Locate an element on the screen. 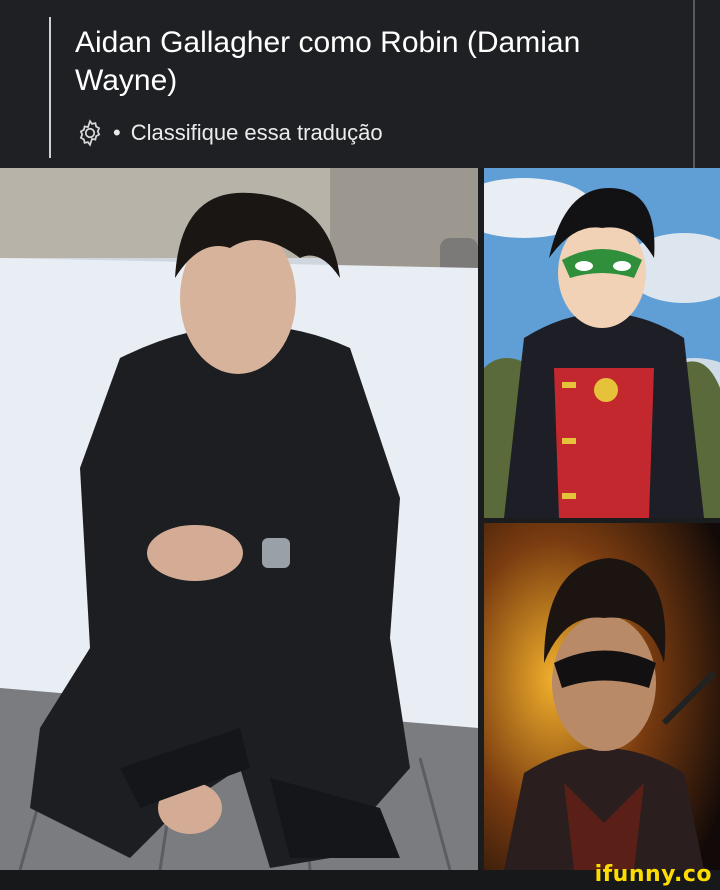  photo-live-action-robin is located at coordinates (602, 696).